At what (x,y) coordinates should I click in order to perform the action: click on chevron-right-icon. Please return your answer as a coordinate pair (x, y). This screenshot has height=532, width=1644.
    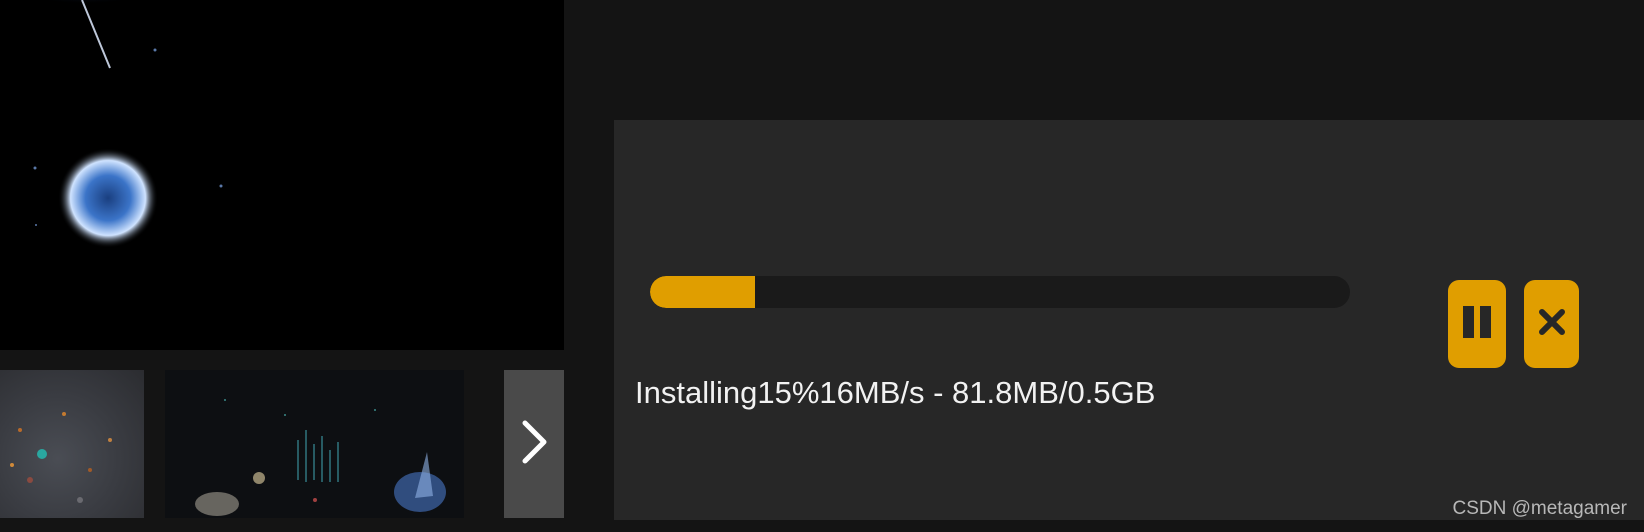
    Looking at the image, I should click on (534, 444).